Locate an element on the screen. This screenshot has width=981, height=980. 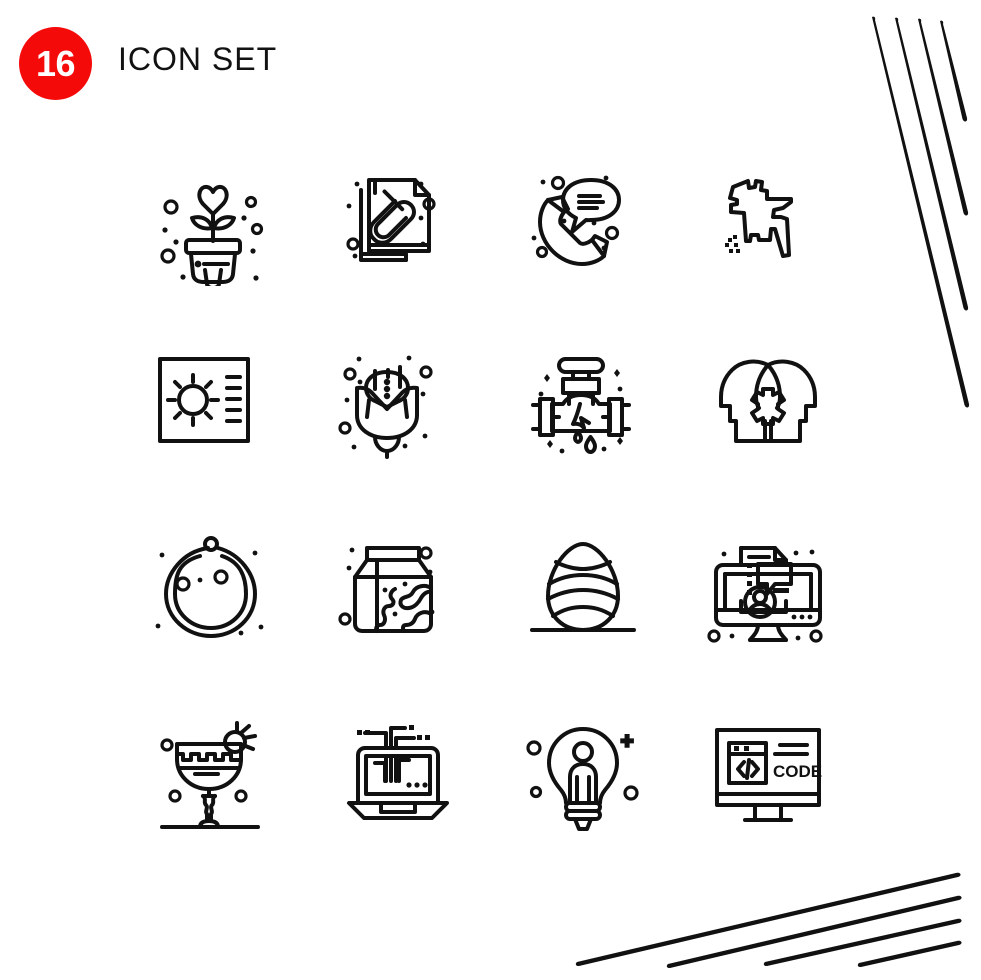
online-support-monitor-icon is located at coordinates (767, 590).